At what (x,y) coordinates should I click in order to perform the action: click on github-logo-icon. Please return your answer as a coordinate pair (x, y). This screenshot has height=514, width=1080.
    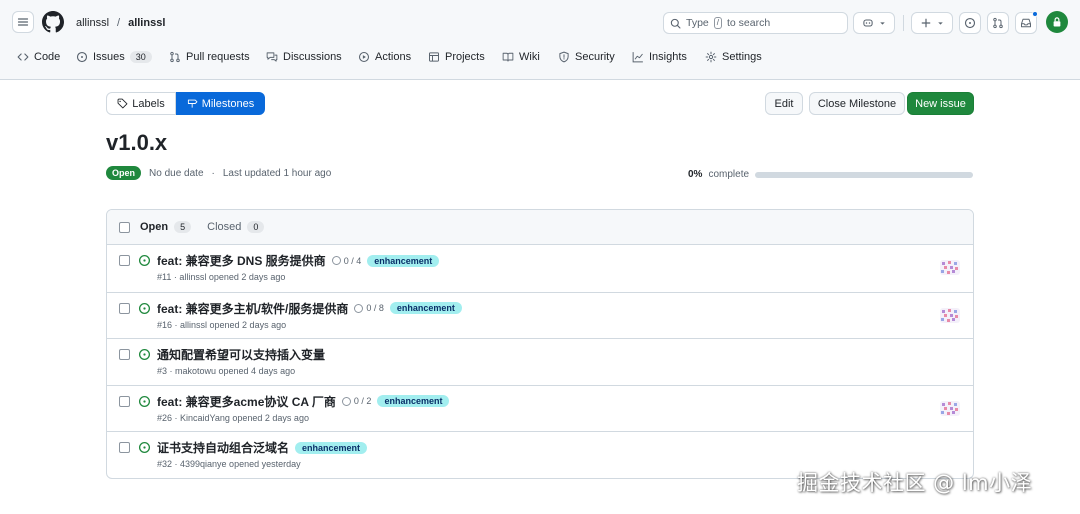
    Looking at the image, I should click on (53, 22).